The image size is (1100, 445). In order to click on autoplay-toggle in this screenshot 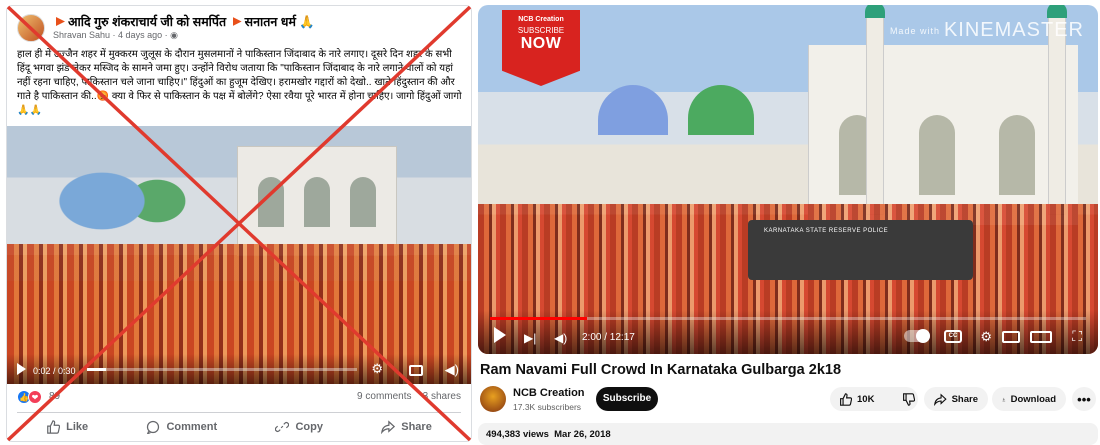, I will do `click(917, 336)`.